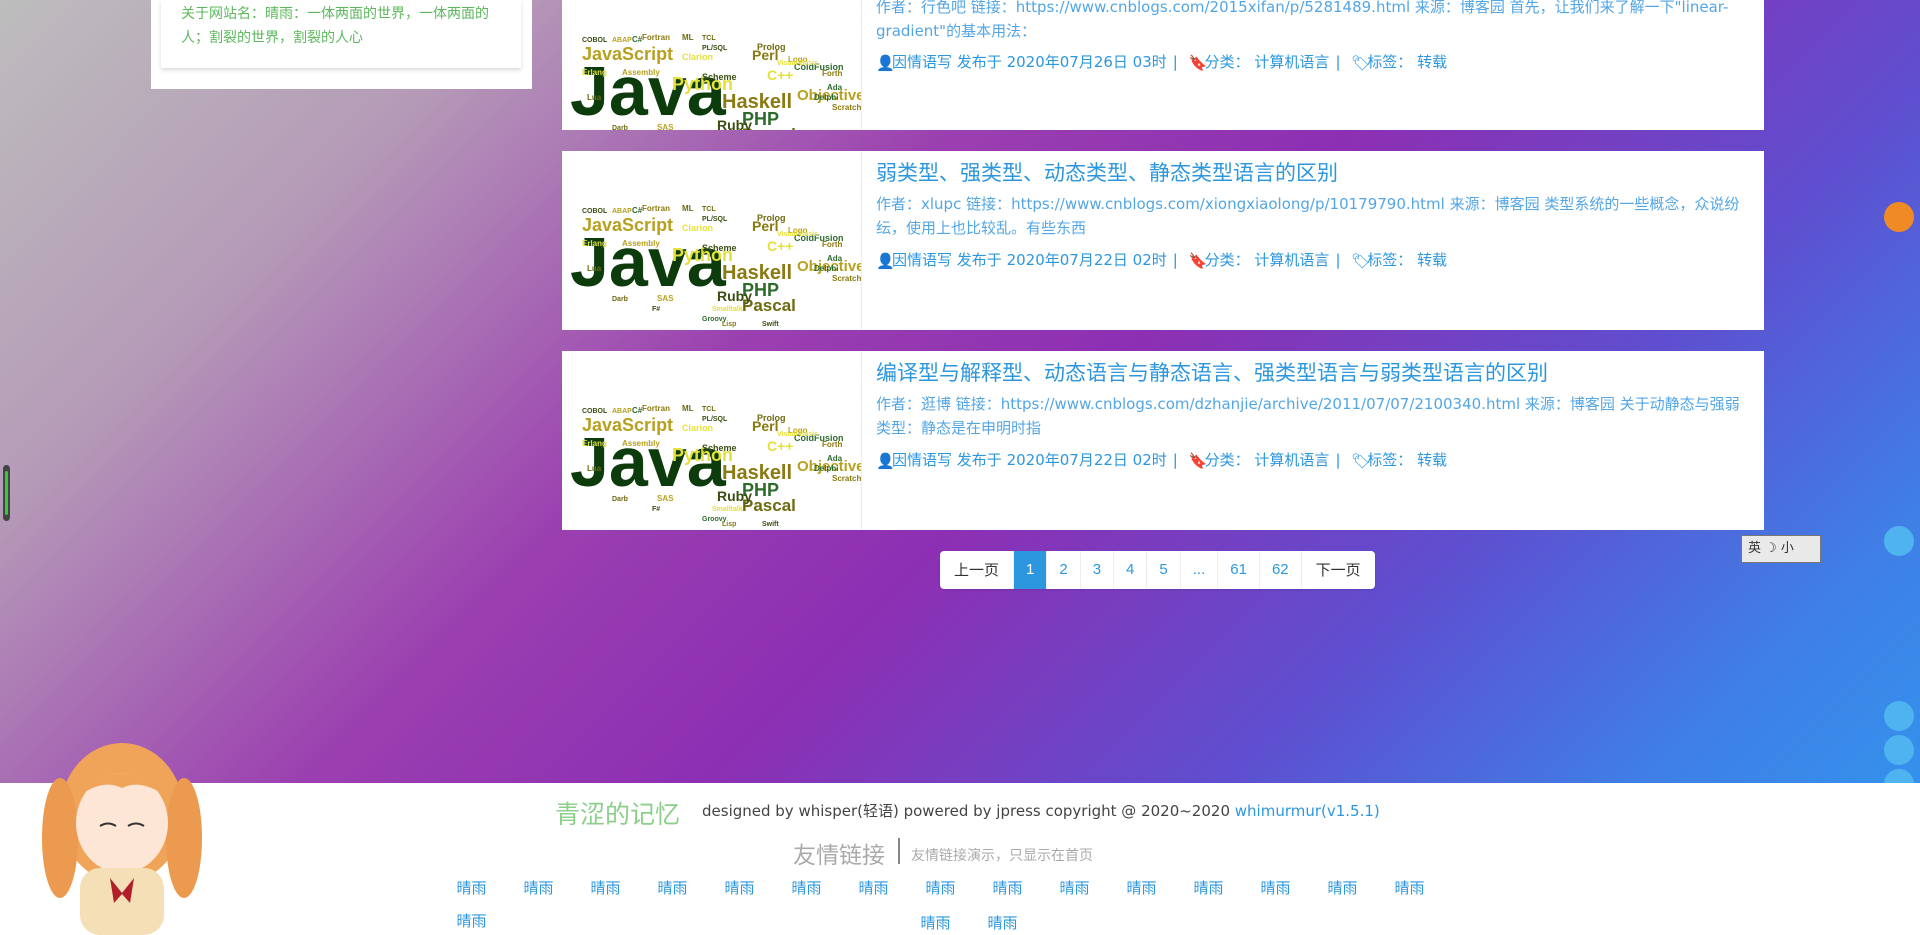 The width and height of the screenshot is (1920, 935). Describe the element at coordinates (1899, 716) in the screenshot. I see `circle-icon` at that location.